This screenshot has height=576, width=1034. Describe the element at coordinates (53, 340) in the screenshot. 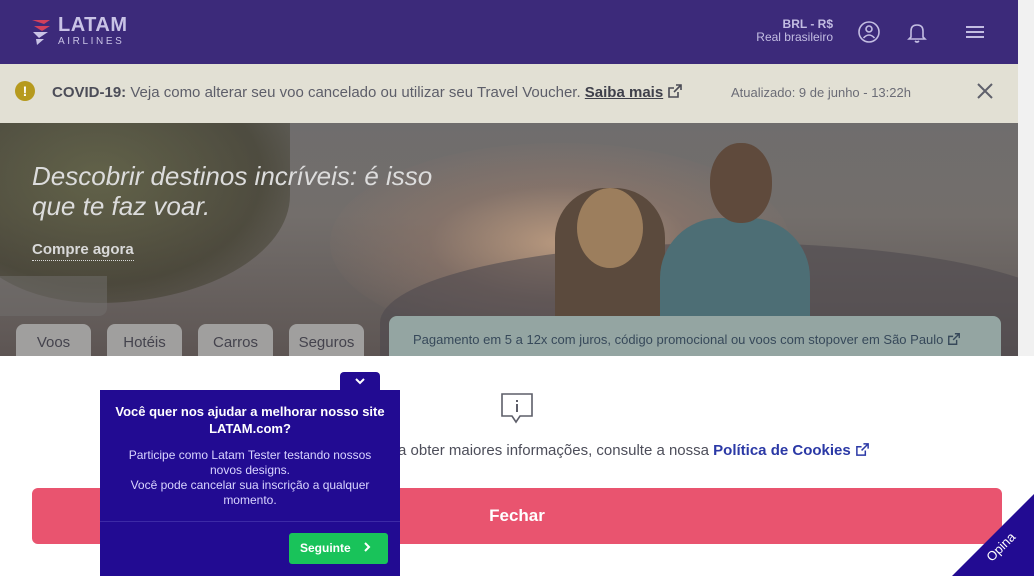

I see `tab-voos: Voos` at that location.